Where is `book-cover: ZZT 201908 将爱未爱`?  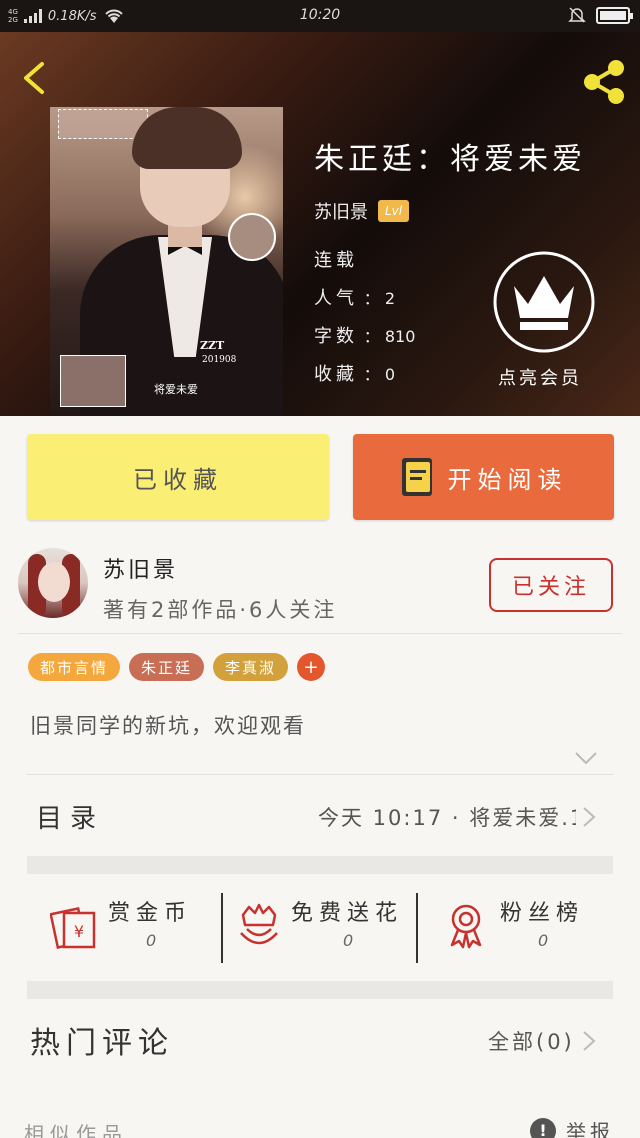 book-cover: ZZT 201908 将爱未爱 is located at coordinates (166, 261).